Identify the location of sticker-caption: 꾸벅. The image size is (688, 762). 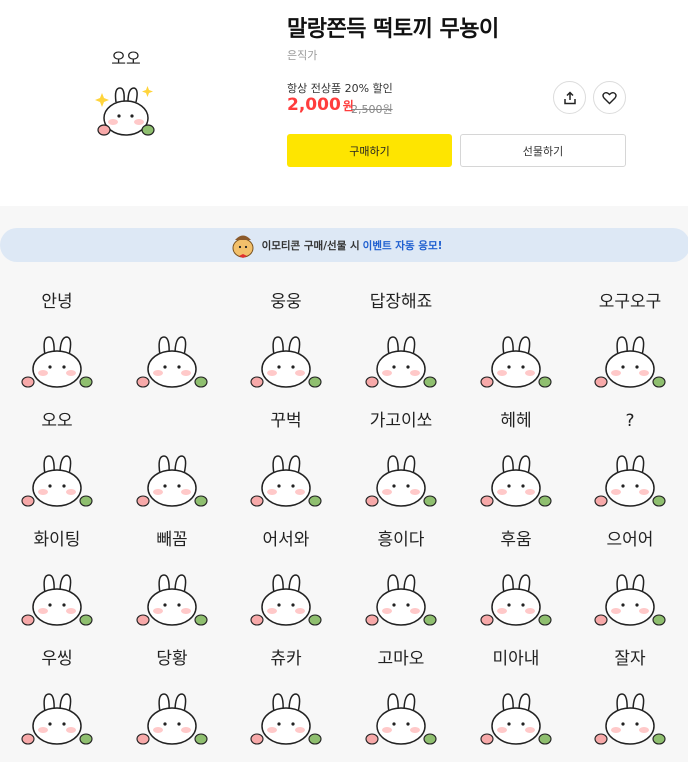
(285, 421).